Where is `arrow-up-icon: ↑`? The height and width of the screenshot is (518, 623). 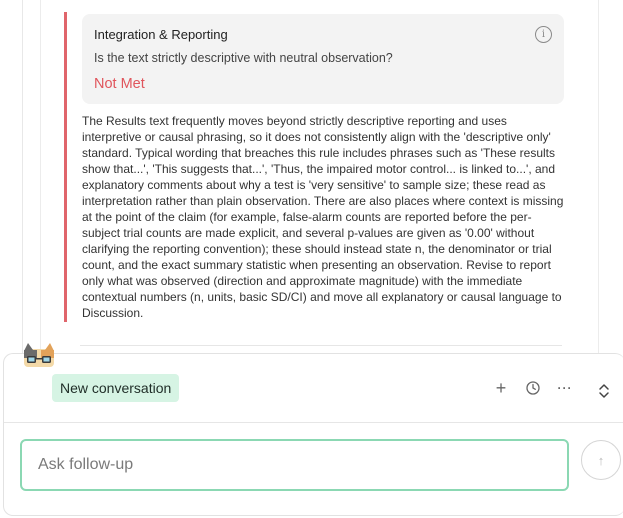 arrow-up-icon: ↑ is located at coordinates (601, 460).